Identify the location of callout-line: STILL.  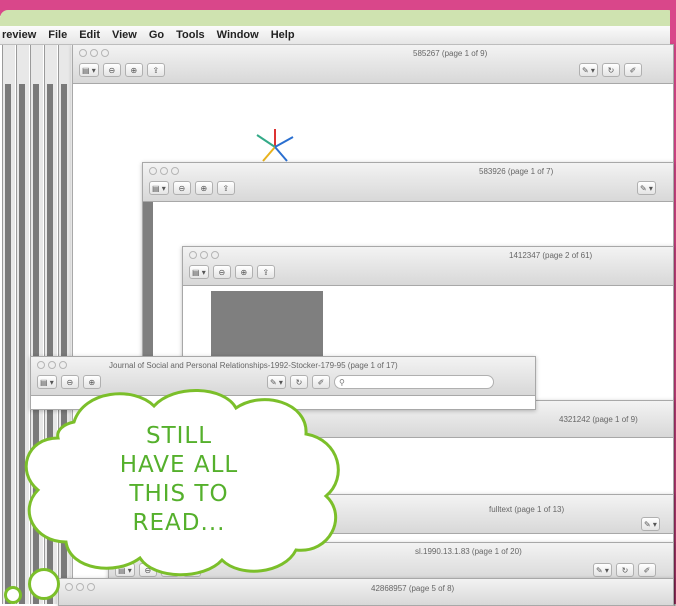
(179, 436).